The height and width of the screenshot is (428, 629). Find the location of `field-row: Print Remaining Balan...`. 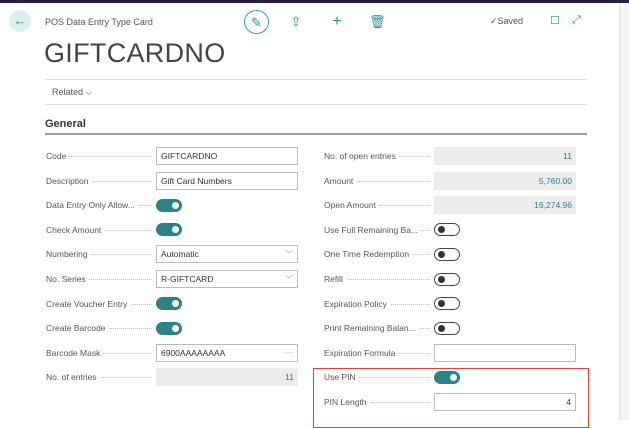

field-row: Print Remaining Balan... is located at coordinates (392, 328).